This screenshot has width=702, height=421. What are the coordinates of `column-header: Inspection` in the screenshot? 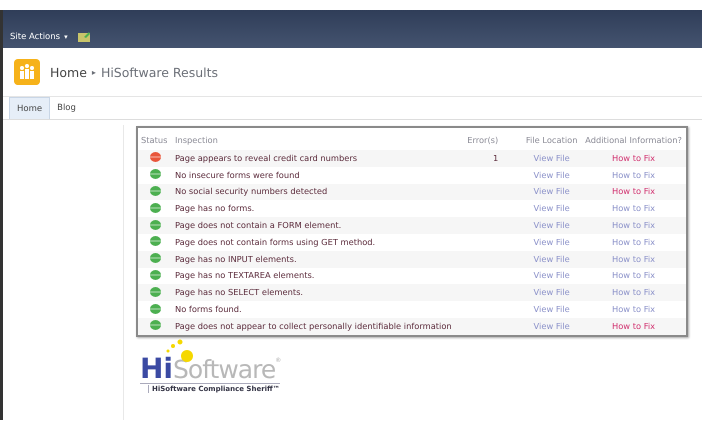 It's located at (317, 138).